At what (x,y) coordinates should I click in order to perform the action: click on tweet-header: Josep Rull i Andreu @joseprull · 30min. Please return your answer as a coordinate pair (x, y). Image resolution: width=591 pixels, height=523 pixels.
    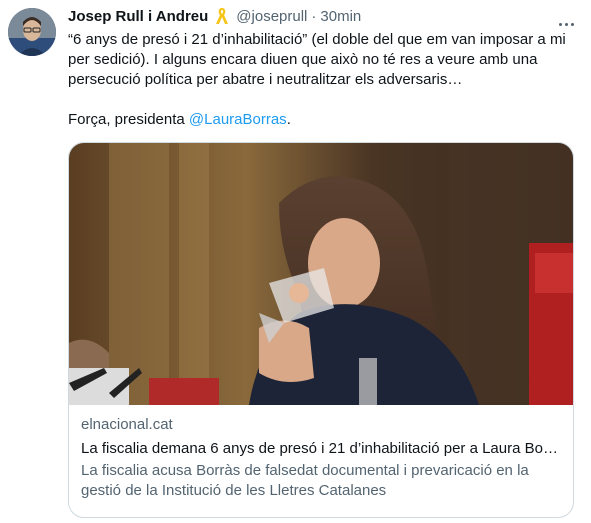
    Looking at the image, I should click on (321, 16).